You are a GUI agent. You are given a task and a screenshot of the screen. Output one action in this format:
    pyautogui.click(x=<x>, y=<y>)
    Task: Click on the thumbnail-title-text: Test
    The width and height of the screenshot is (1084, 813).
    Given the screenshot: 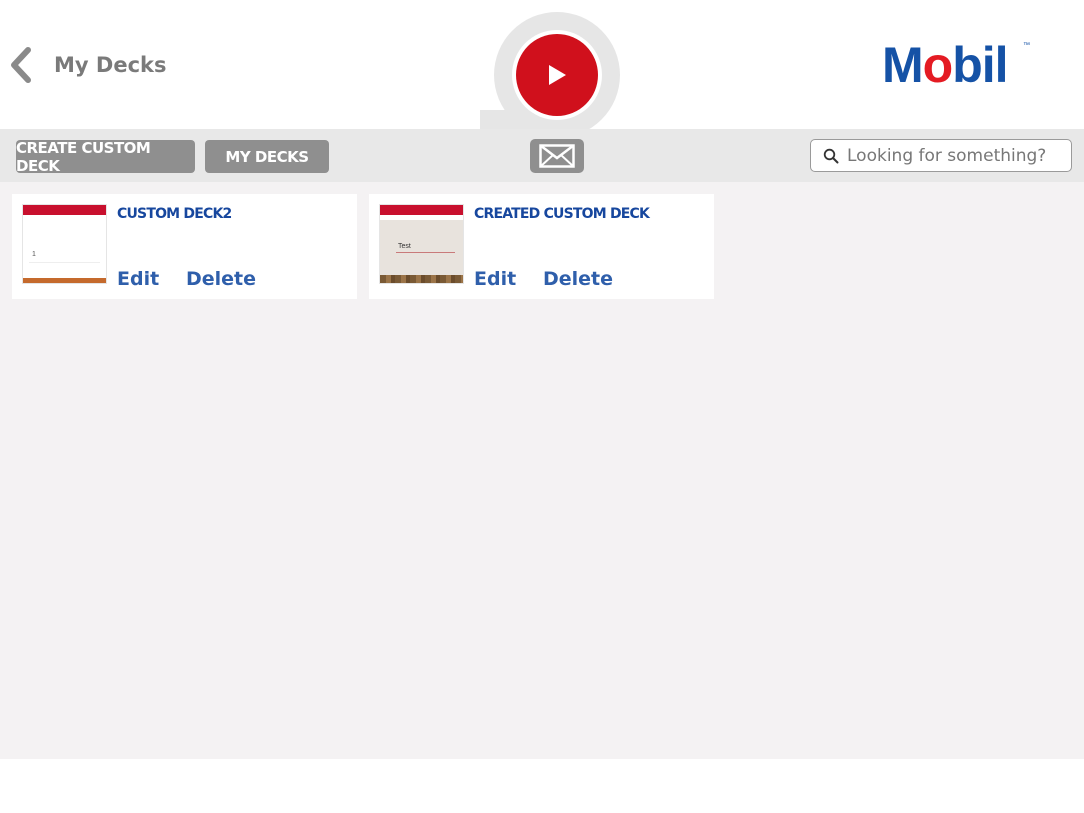 What is the action you would take?
    pyautogui.click(x=404, y=246)
    